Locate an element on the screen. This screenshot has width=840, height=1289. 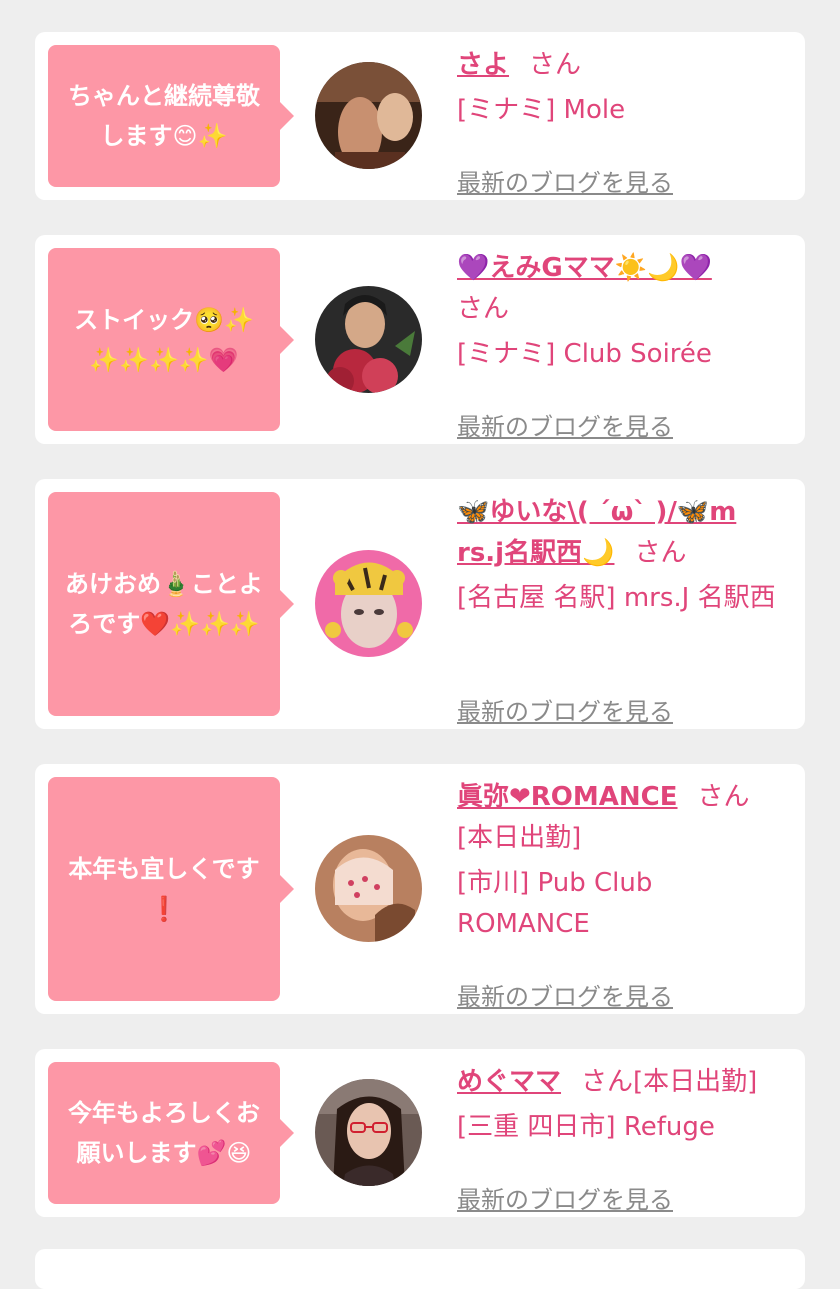
message-text: 本年も宜しくです❗️ is located at coordinates (164, 889).